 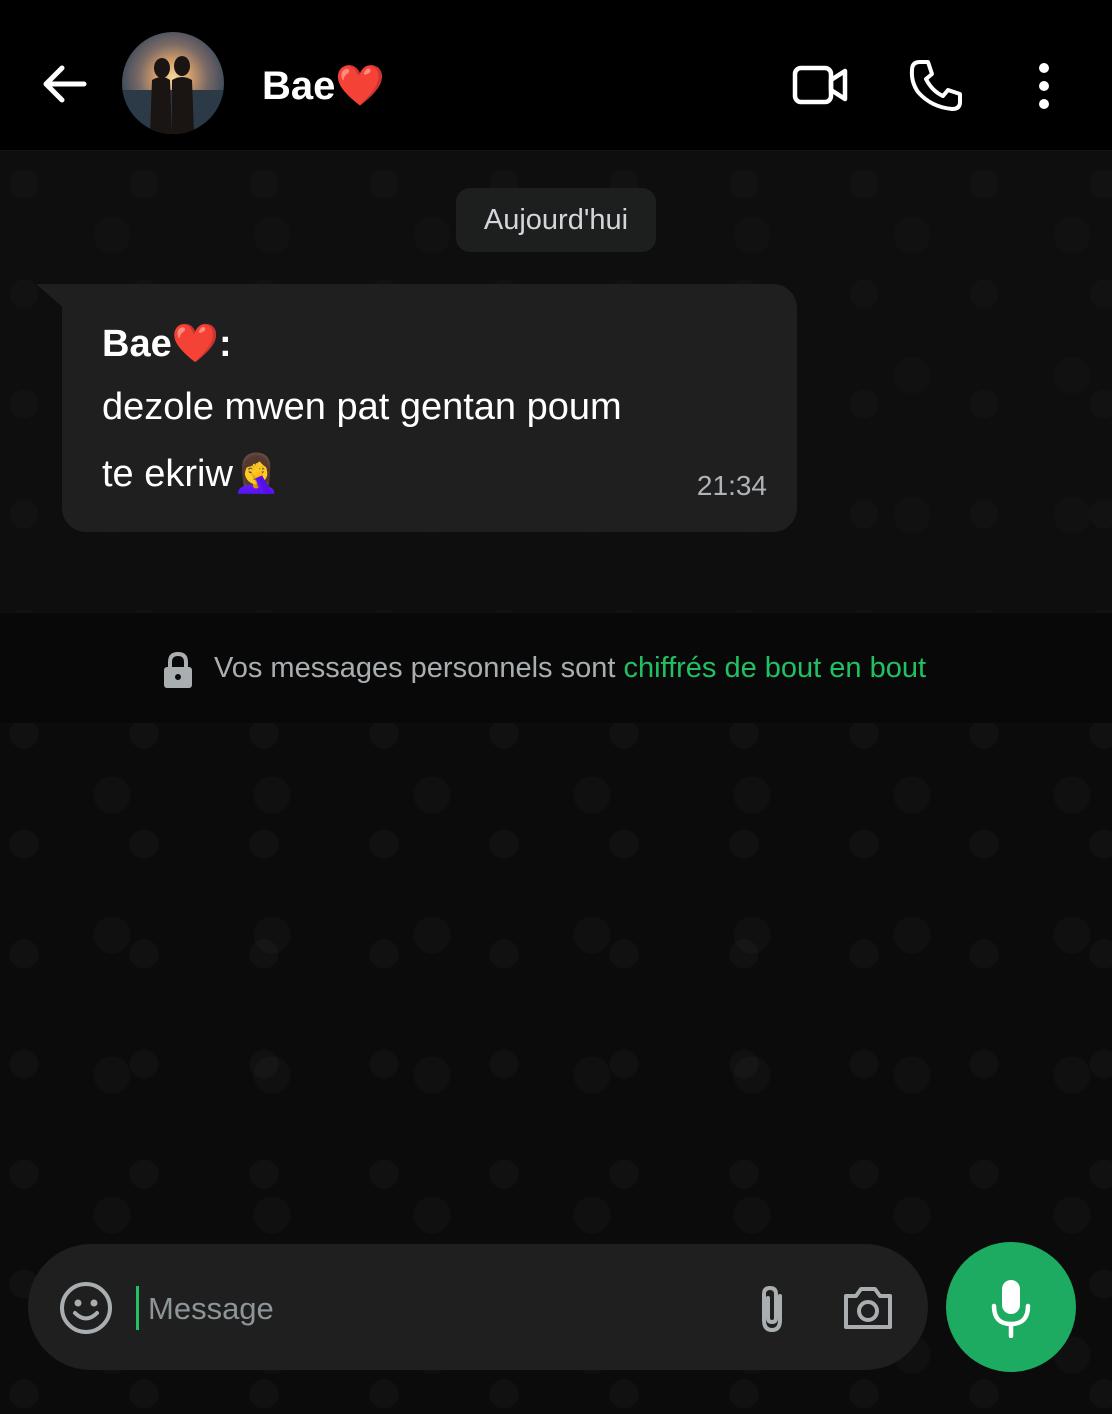 What do you see at coordinates (173, 95) in the screenshot?
I see `avatar-photo` at bounding box center [173, 95].